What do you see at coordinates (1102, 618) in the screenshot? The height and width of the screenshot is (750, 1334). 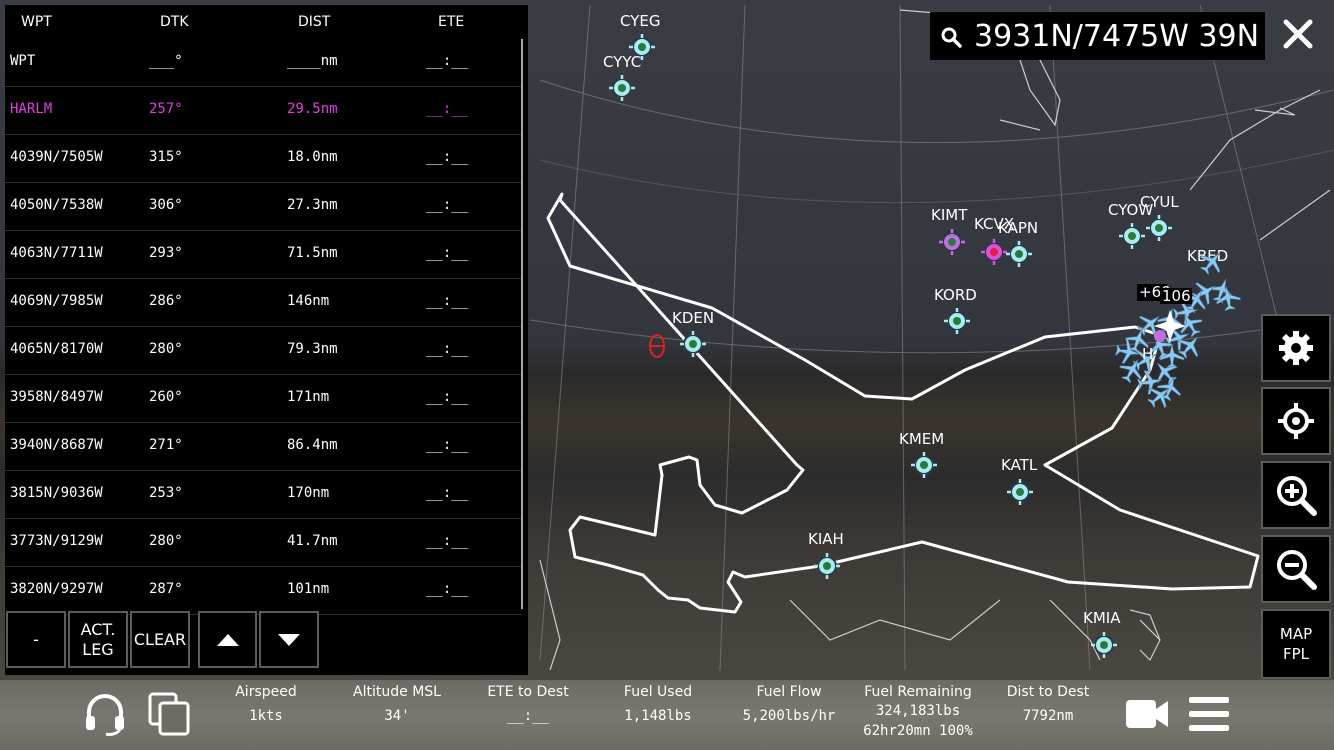 I see `airport-label: KMIA` at bounding box center [1102, 618].